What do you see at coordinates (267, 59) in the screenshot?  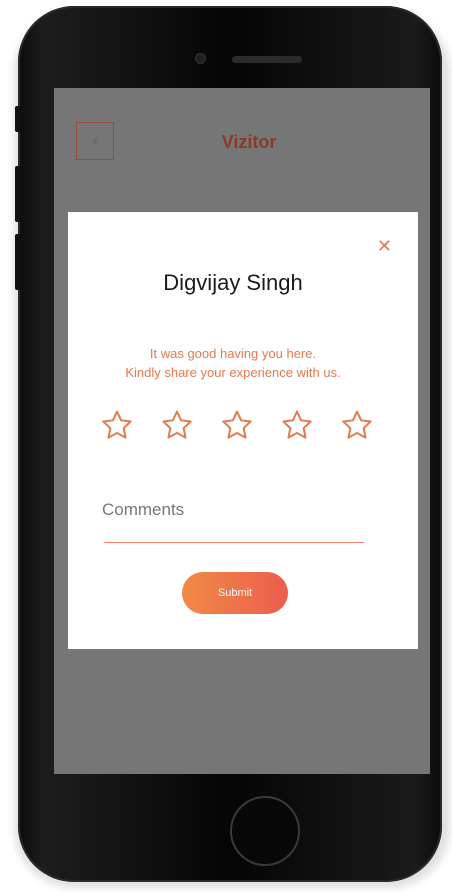 I see `earpiece-speaker` at bounding box center [267, 59].